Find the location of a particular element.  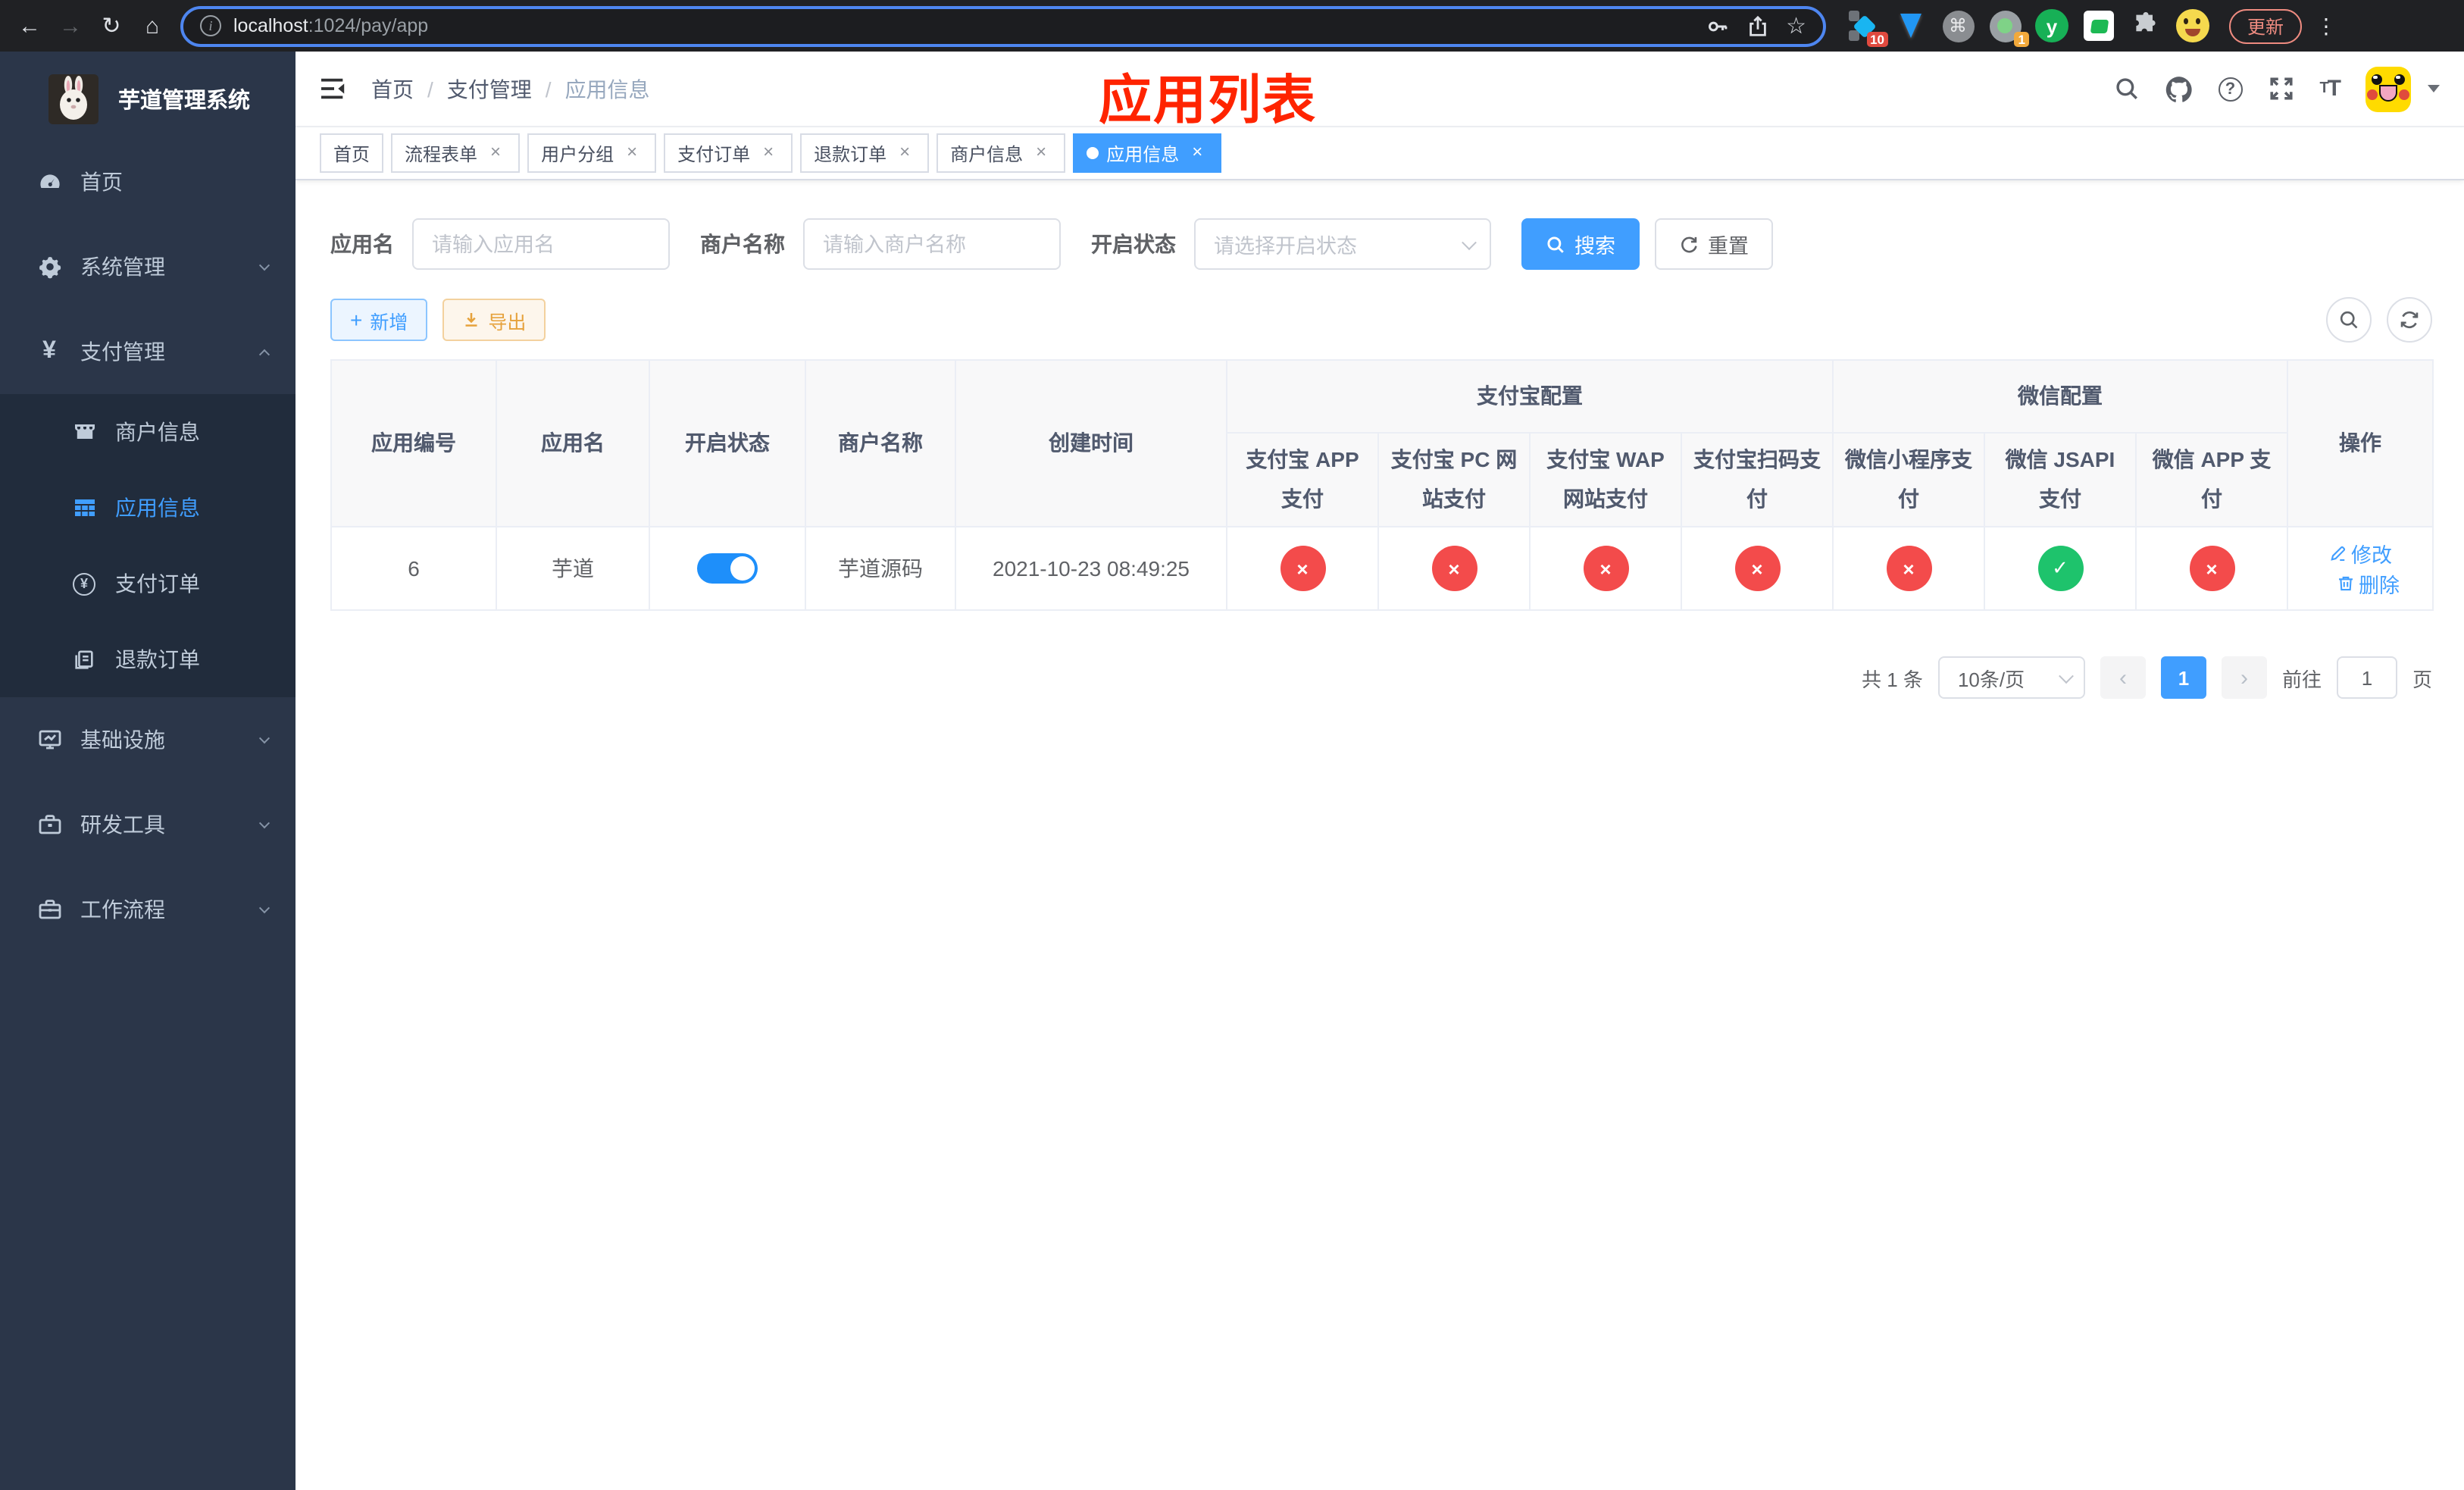

browser-home-icon: ⌂ is located at coordinates (152, 26).